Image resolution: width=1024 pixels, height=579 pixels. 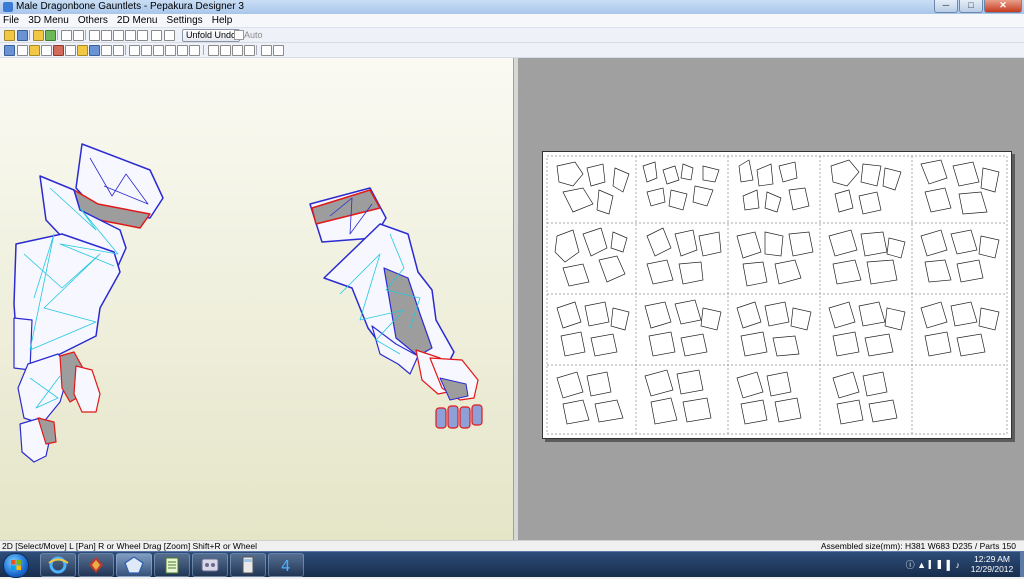 What do you see at coordinates (137, 20) in the screenshot?
I see `menu-2d: 2D Menu` at bounding box center [137, 20].